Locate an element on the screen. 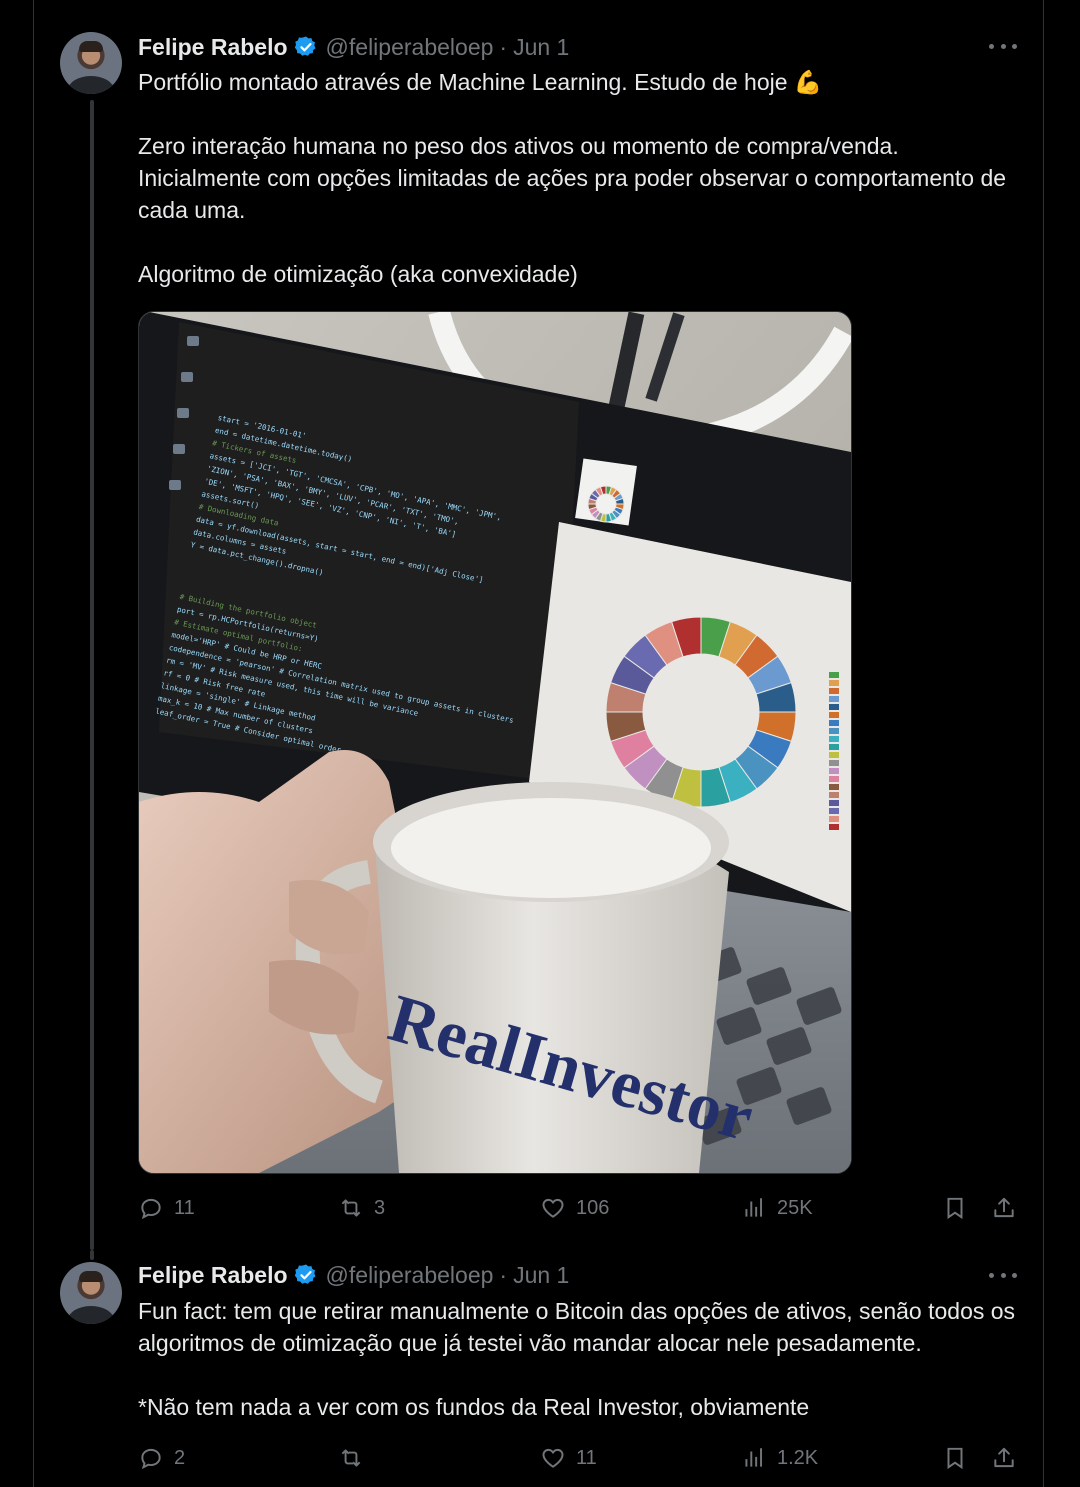  repost-button is located at coordinates (356, 1458).